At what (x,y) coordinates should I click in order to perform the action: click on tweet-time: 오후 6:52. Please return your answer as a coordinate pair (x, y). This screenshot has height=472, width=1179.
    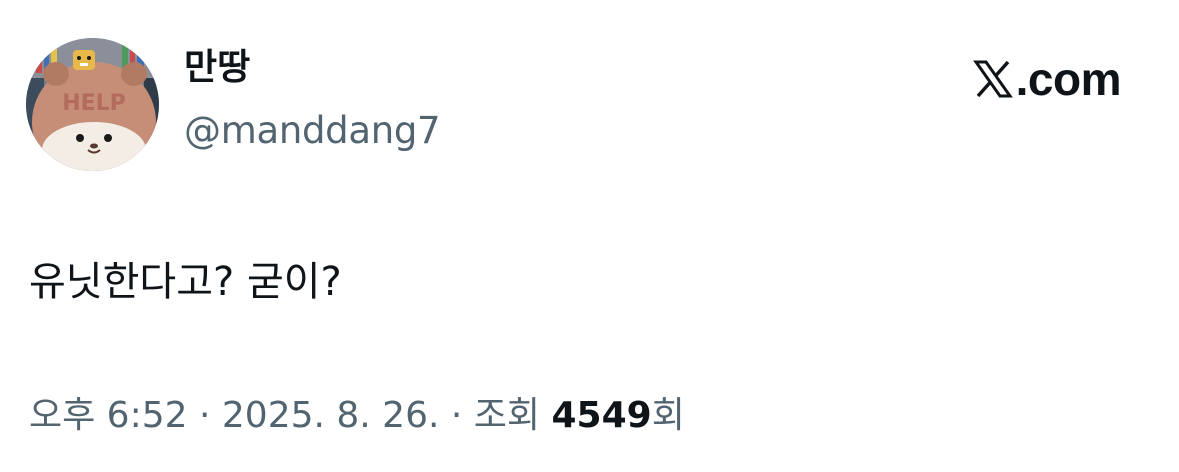
    Looking at the image, I should click on (108, 415).